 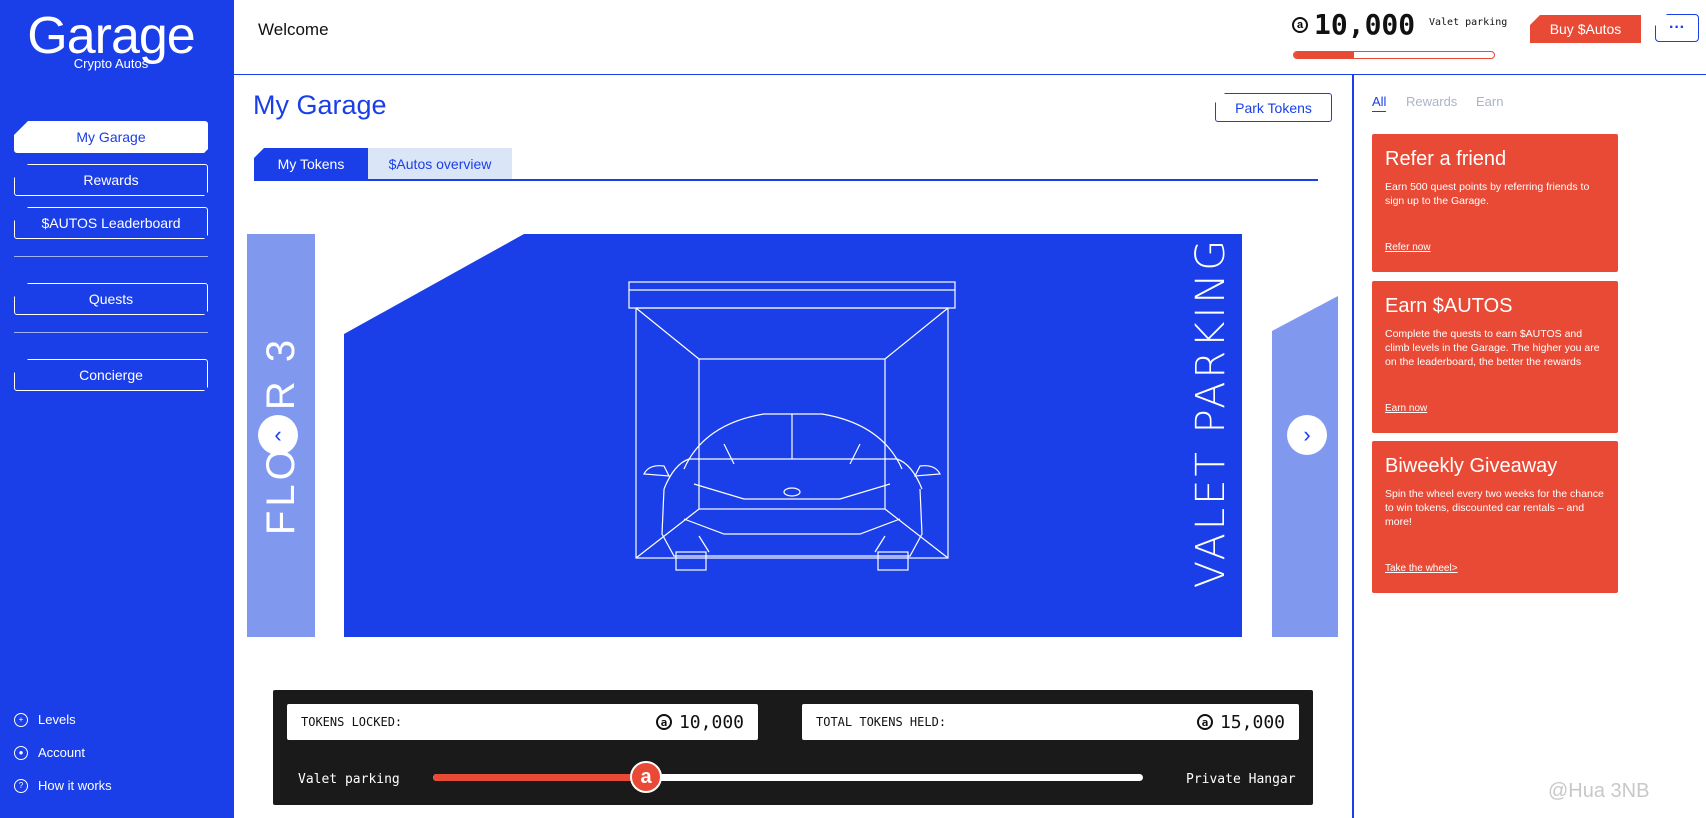 What do you see at coordinates (111, 299) in the screenshot?
I see `nav-quests: Quests` at bounding box center [111, 299].